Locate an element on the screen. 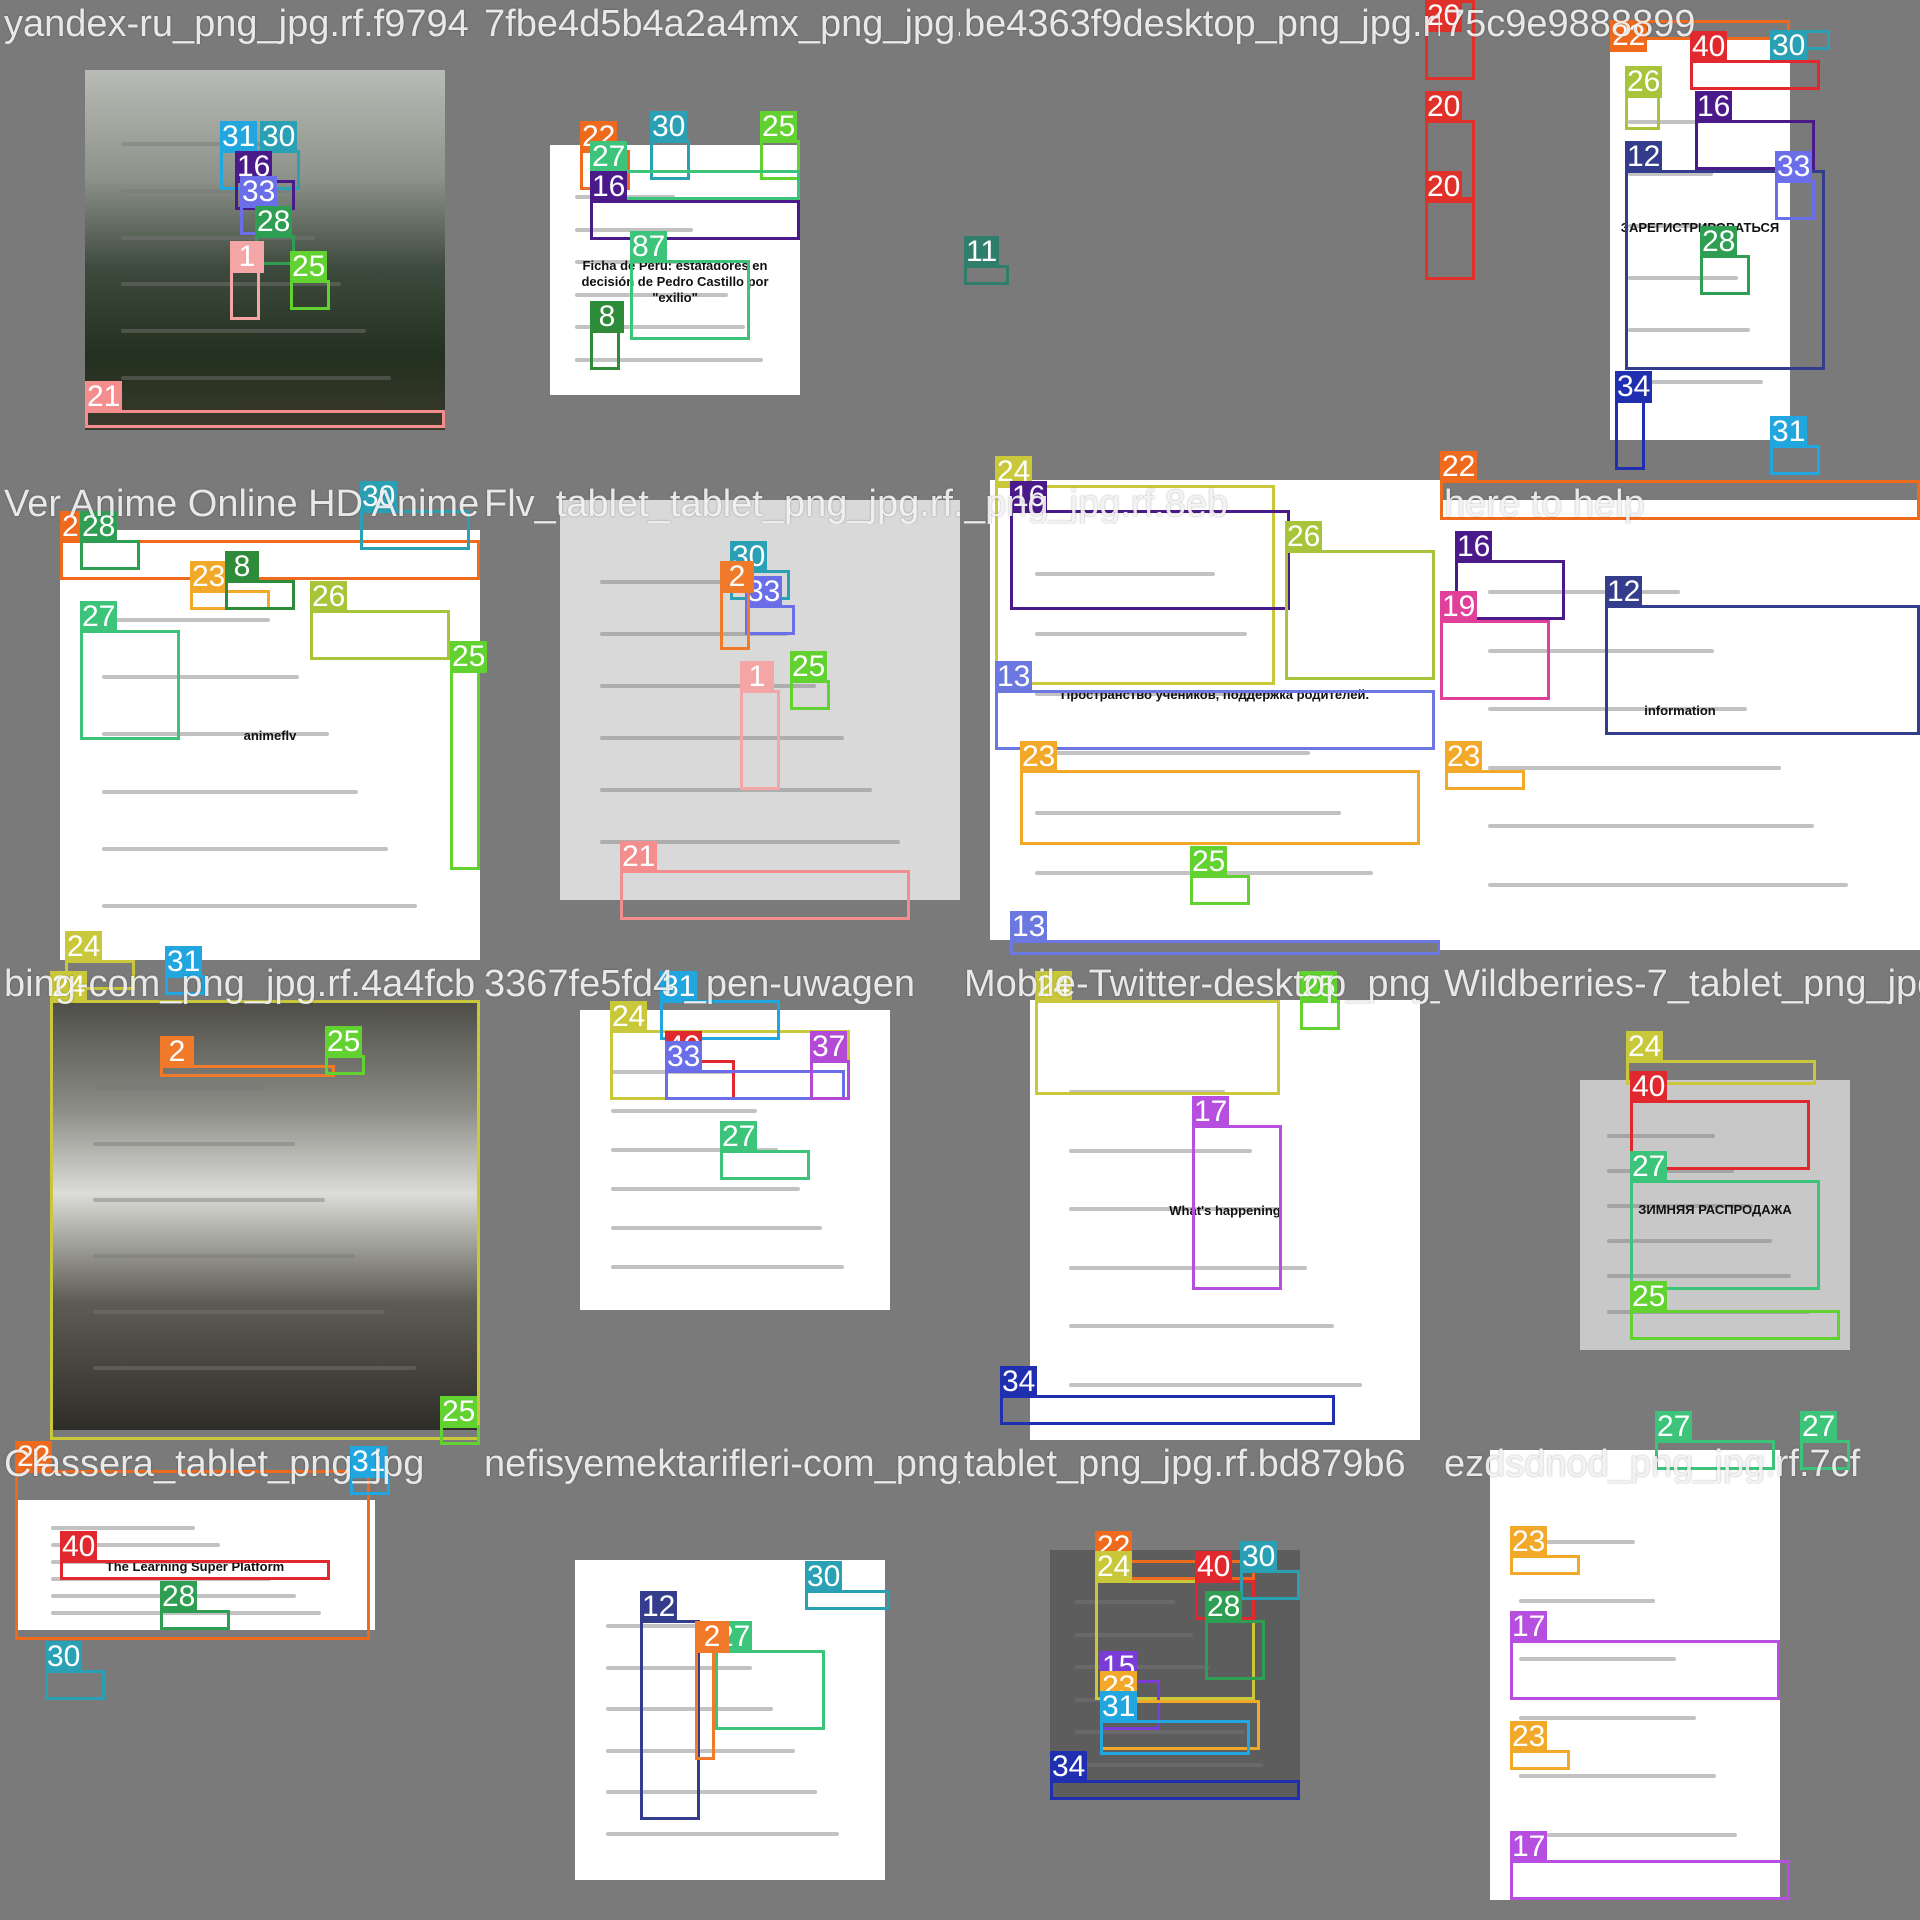  class-label: 37 is located at coordinates (829, 1046).